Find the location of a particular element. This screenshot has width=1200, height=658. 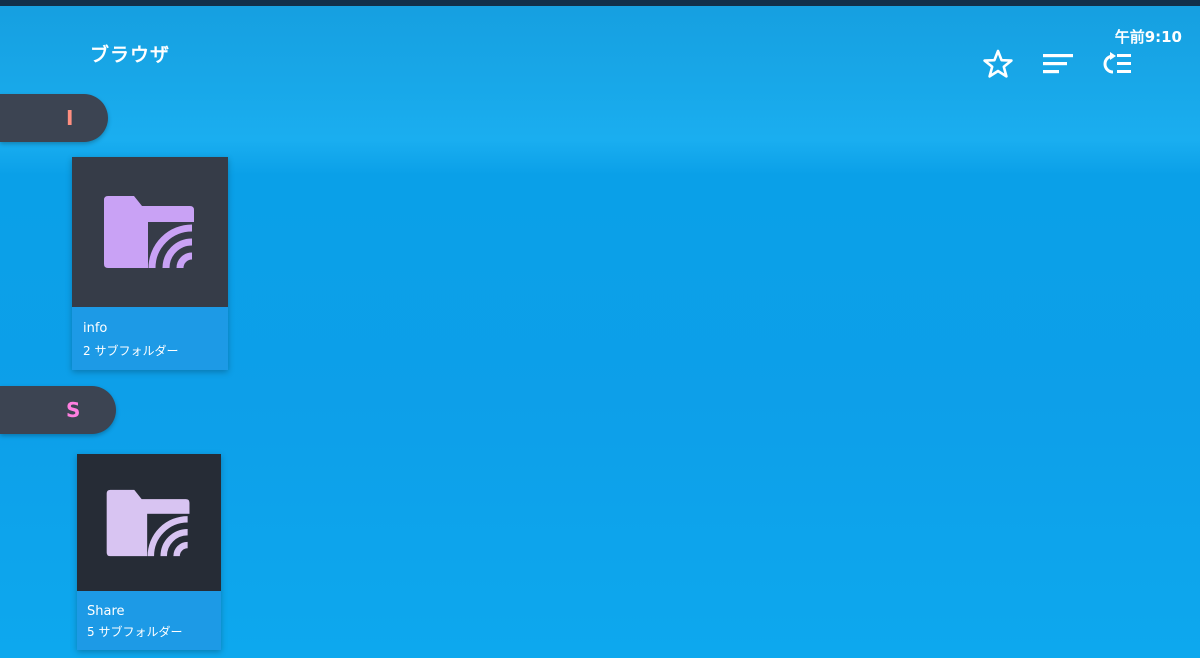

section-letter: S is located at coordinates (73, 410).